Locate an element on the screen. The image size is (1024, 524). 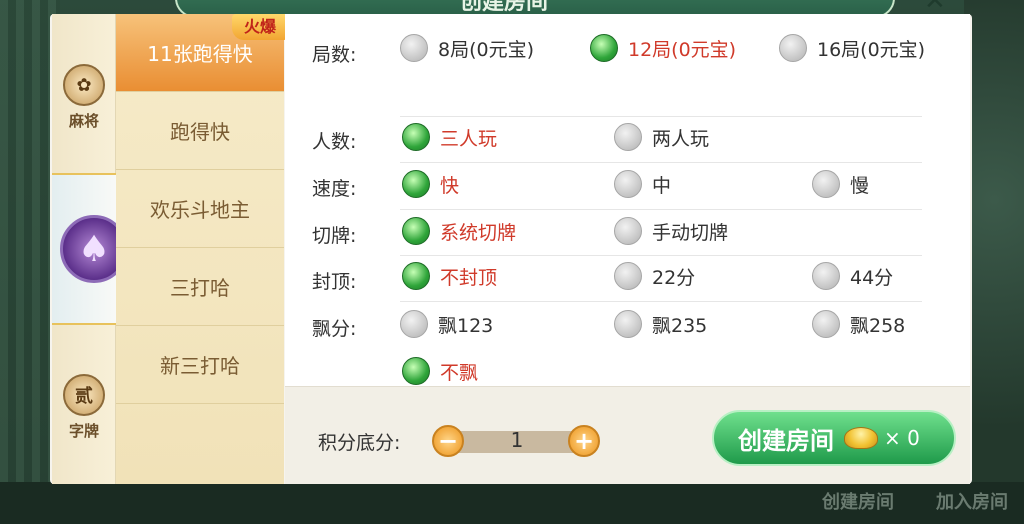
create-room-label: 创建房间 is located at coordinates (786, 440).